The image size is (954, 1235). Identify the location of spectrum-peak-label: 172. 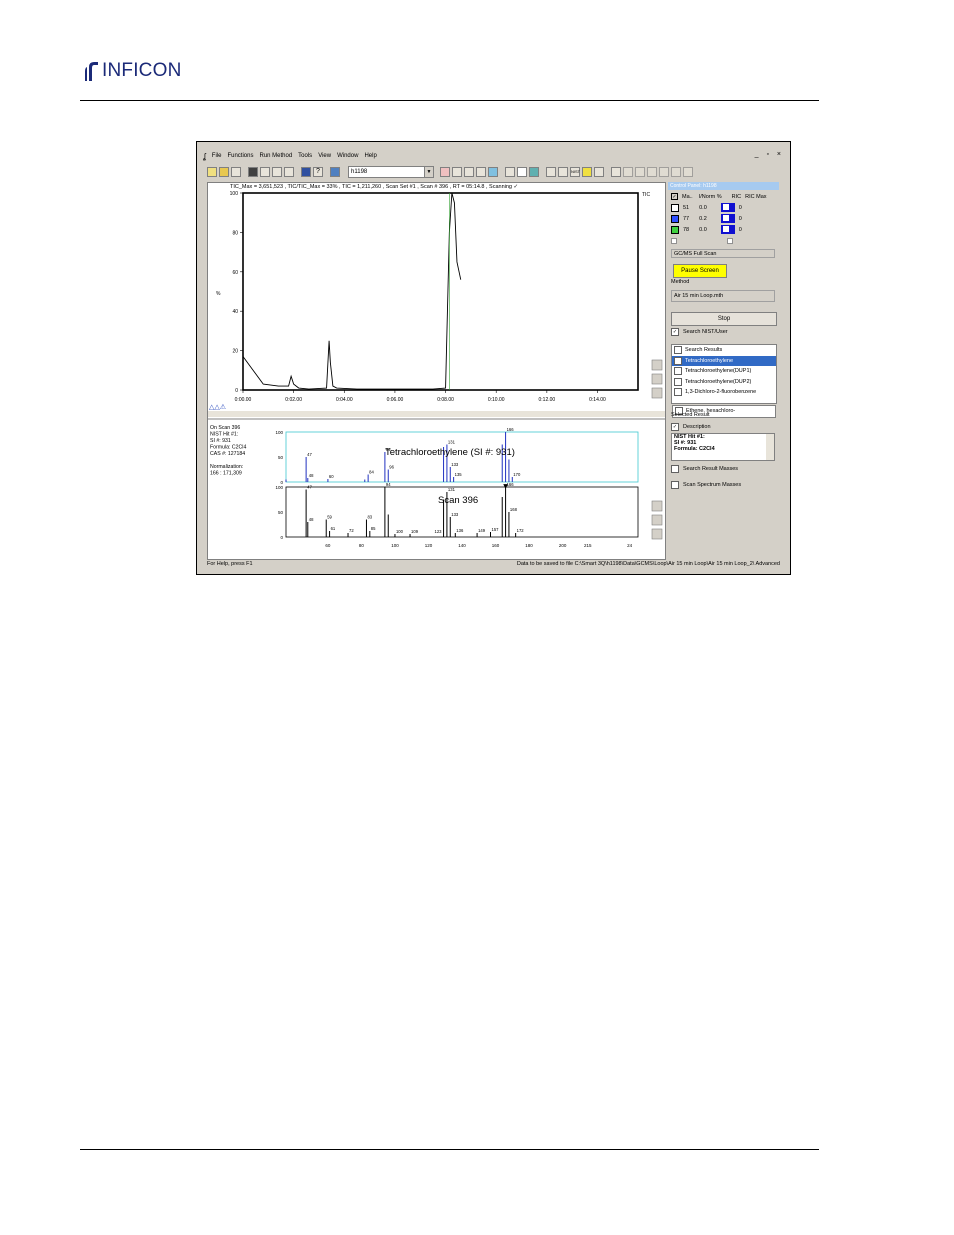
(521, 530).